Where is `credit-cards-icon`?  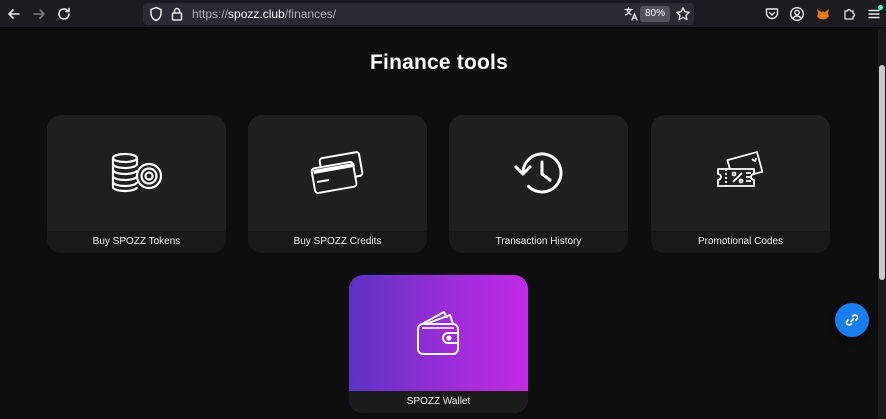
credit-cards-icon is located at coordinates (336, 172).